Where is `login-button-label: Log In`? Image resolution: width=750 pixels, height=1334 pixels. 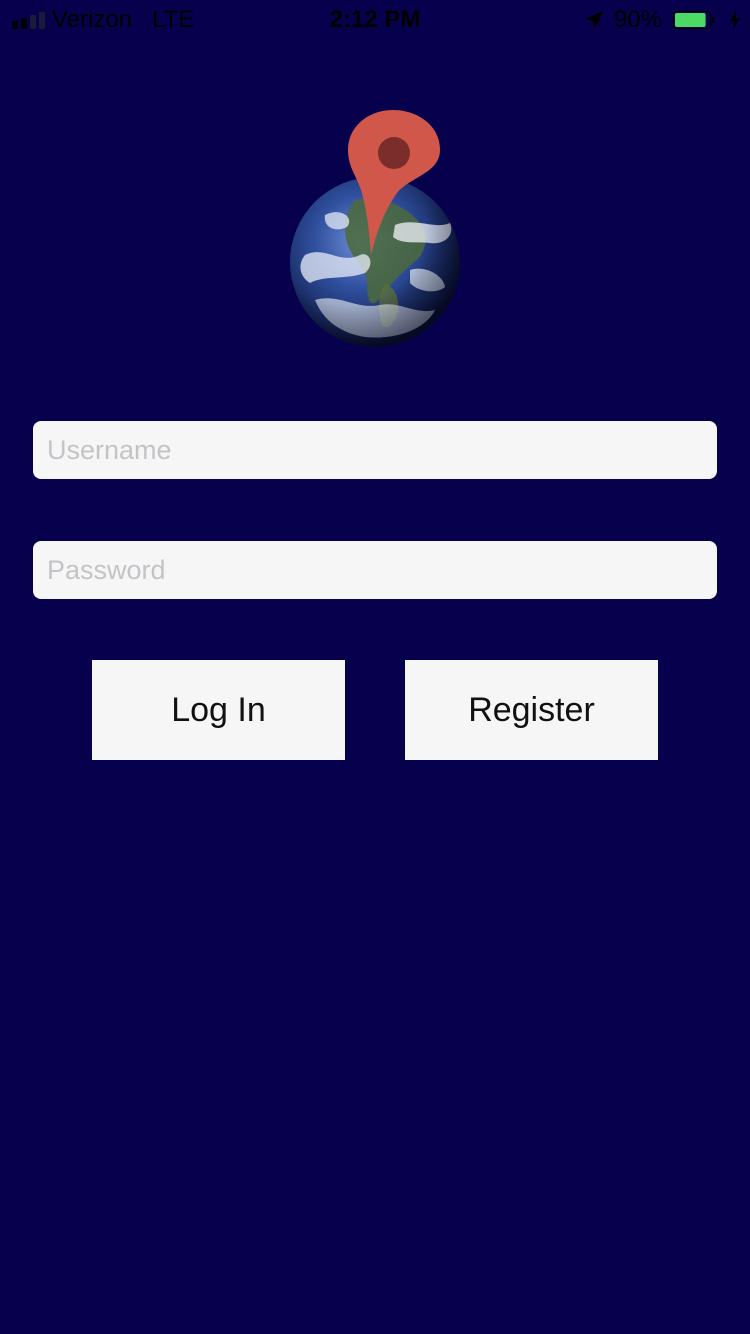
login-button-label: Log In is located at coordinates (218, 709).